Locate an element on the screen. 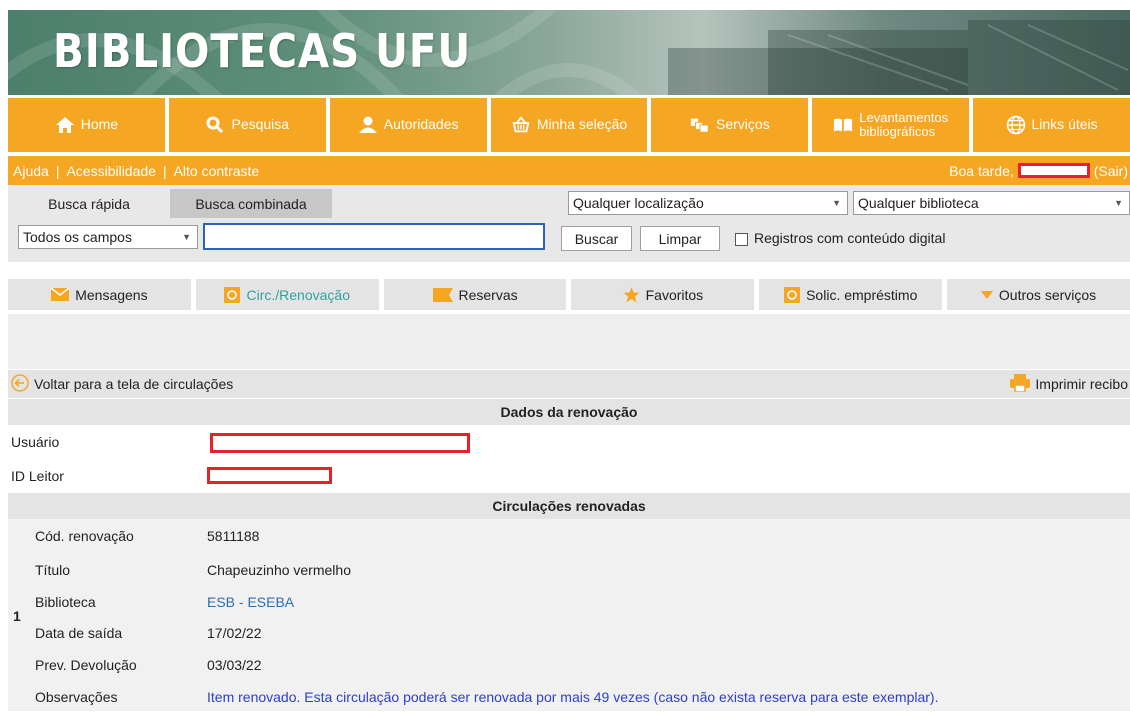 This screenshot has height=715, width=1130. nav-autoridades: Autoridades is located at coordinates (408, 125).